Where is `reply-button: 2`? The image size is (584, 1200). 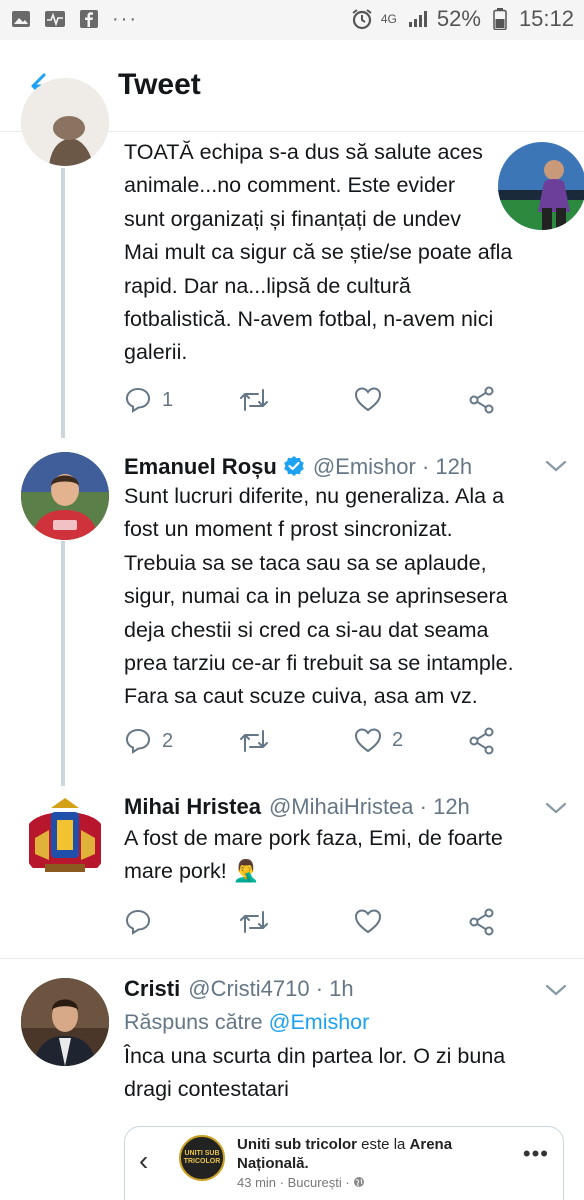 reply-button: 2 is located at coordinates (148, 741).